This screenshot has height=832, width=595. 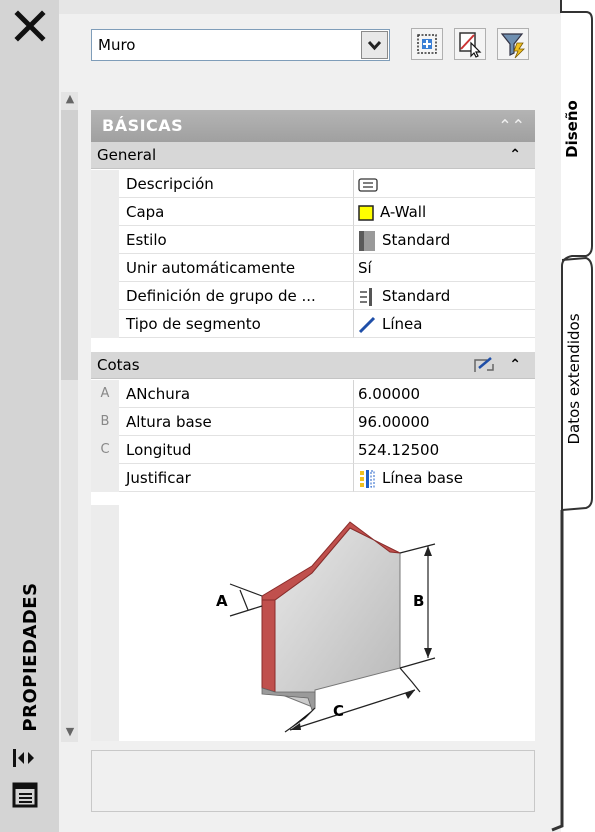 I want to click on chevron-down-icon, so click(x=374, y=45).